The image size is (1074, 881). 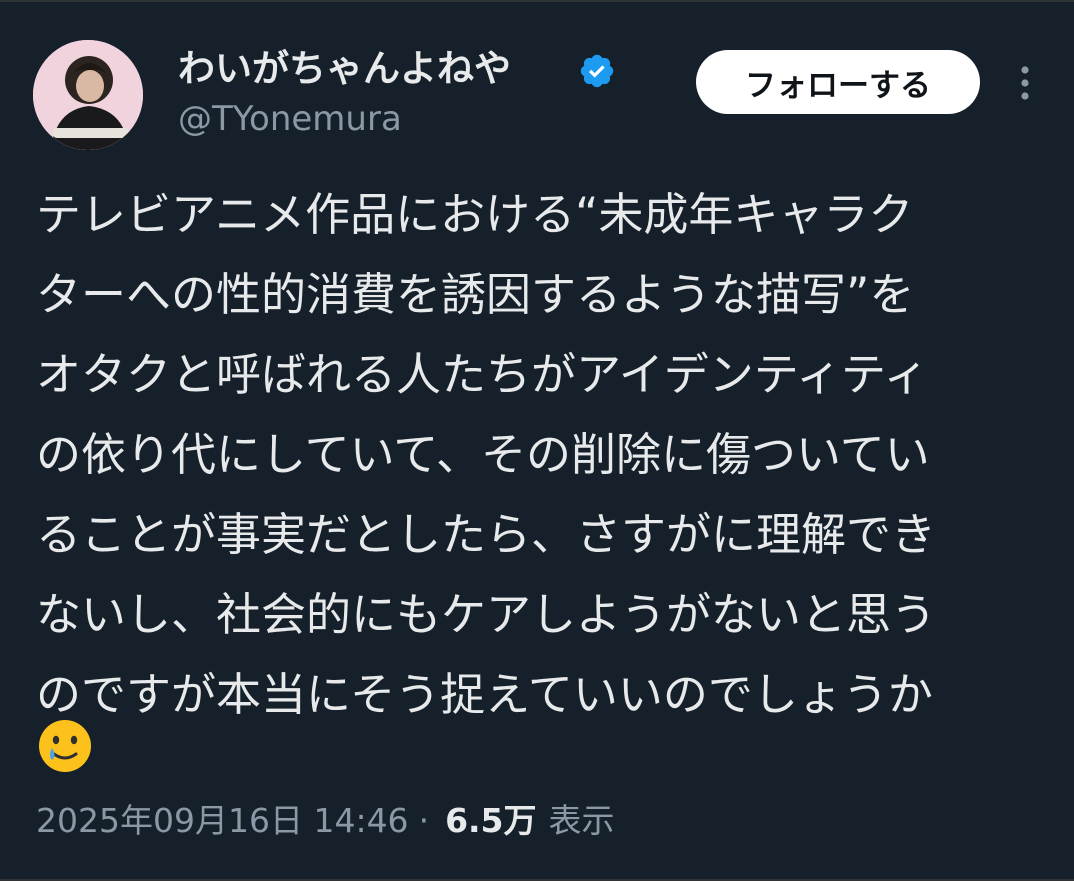 I want to click on top-divider, so click(x=537, y=1).